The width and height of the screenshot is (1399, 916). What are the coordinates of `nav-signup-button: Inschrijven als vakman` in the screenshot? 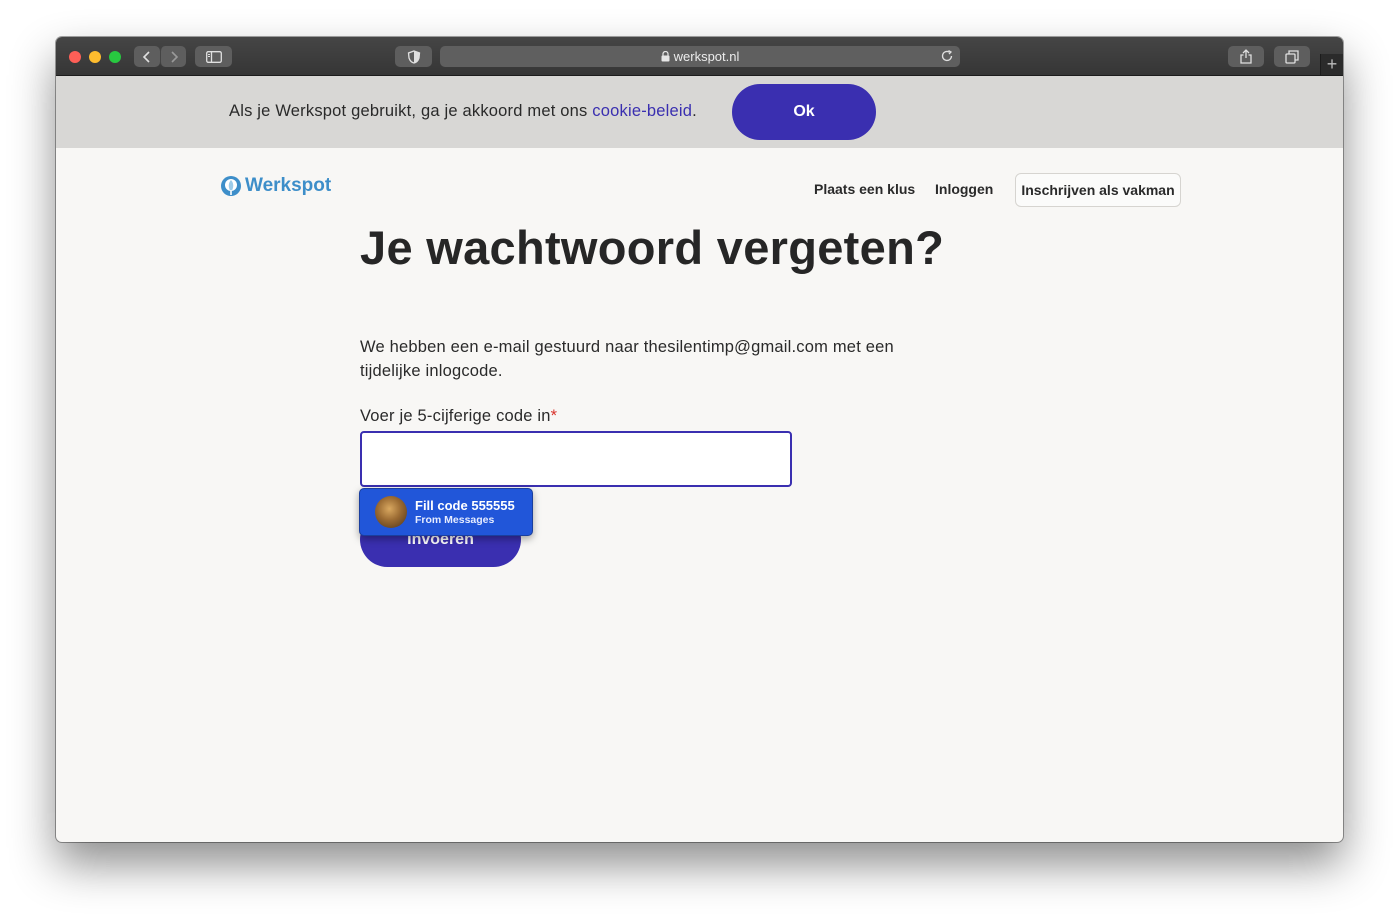 It's located at (1098, 190).